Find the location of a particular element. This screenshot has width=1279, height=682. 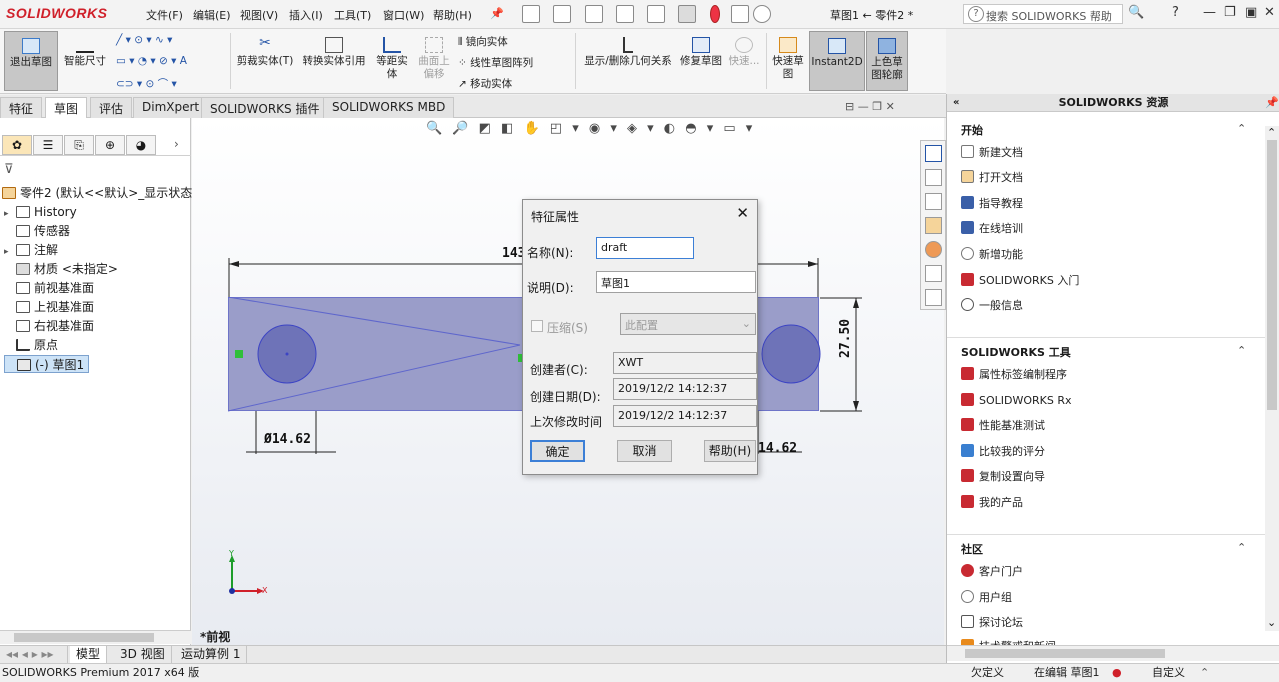

feature-manager-icon: ✿ is located at coordinates (17, 145).